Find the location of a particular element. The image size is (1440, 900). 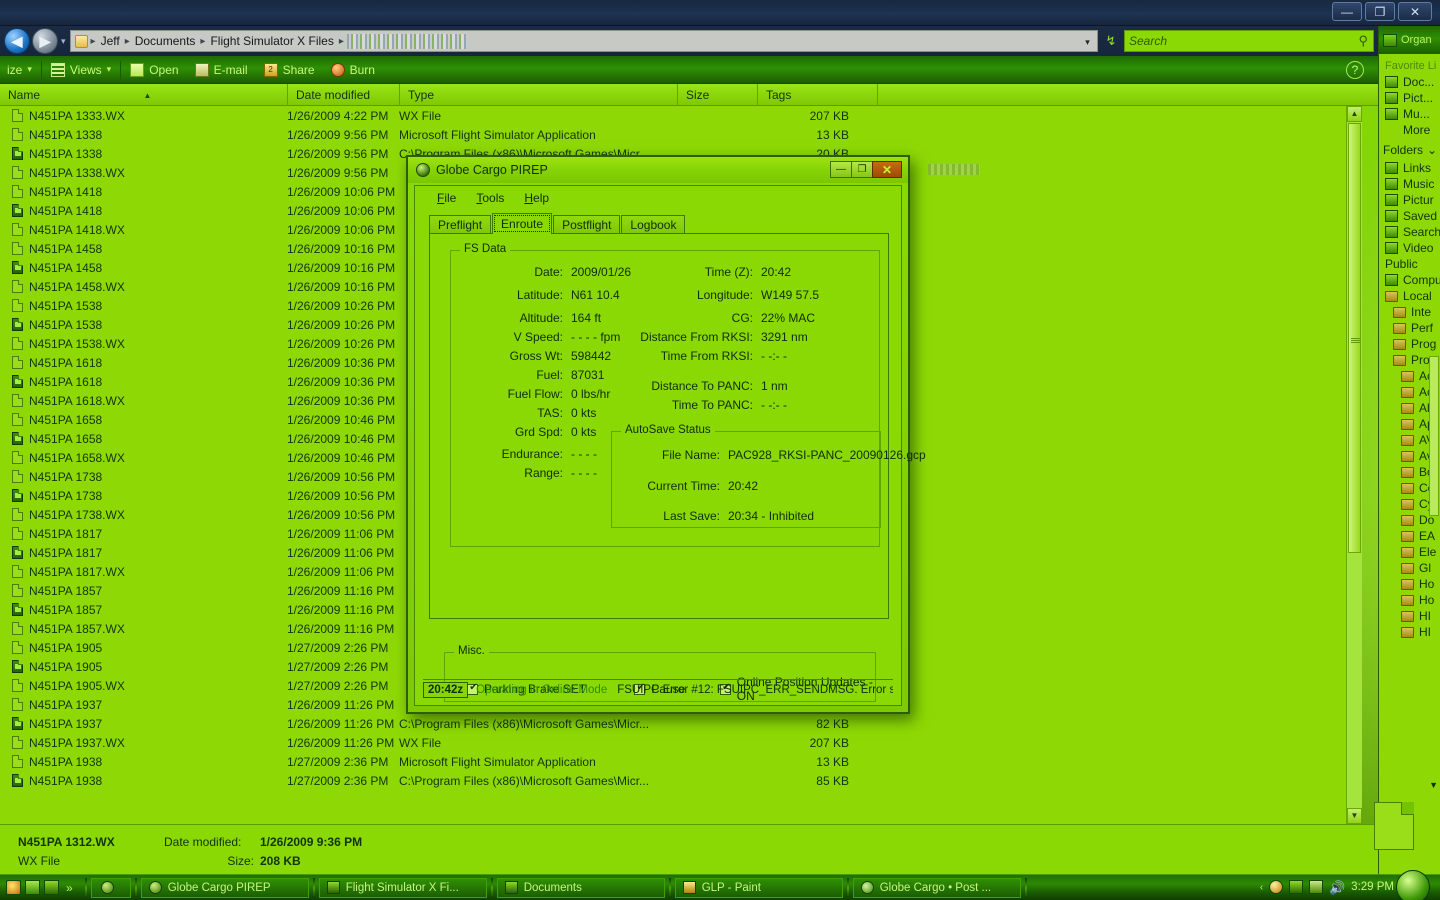

taskbar-button: Documents is located at coordinates (580, 887).